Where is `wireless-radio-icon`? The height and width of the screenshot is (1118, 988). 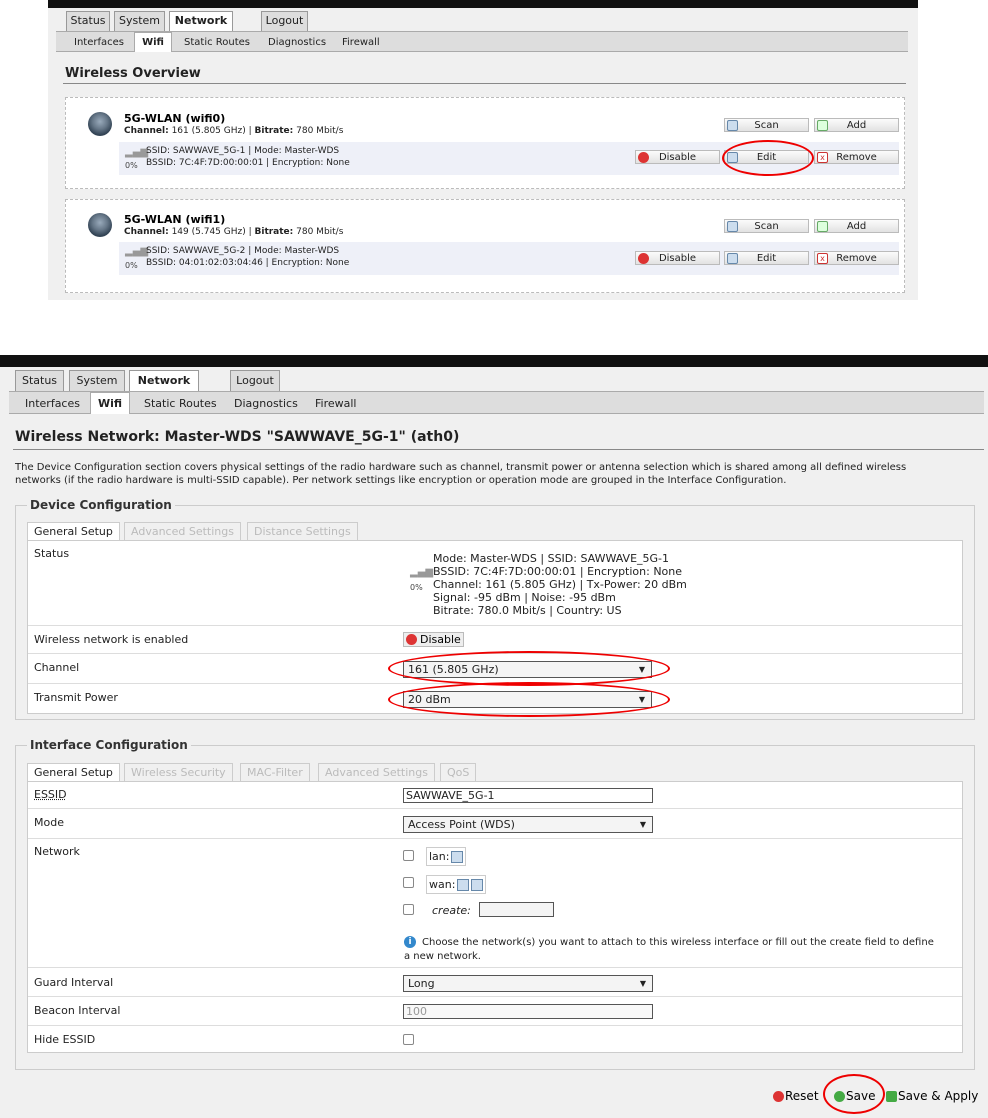
wireless-radio-icon is located at coordinates (100, 124).